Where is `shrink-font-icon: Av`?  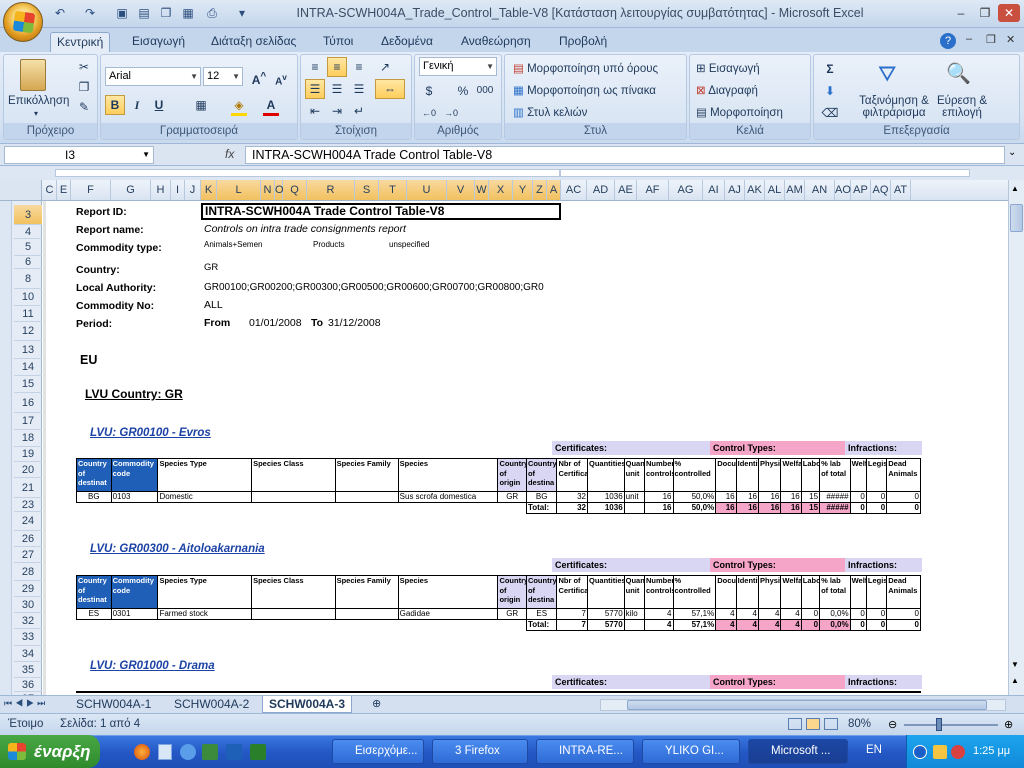
shrink-font-icon: Av is located at coordinates (281, 77).